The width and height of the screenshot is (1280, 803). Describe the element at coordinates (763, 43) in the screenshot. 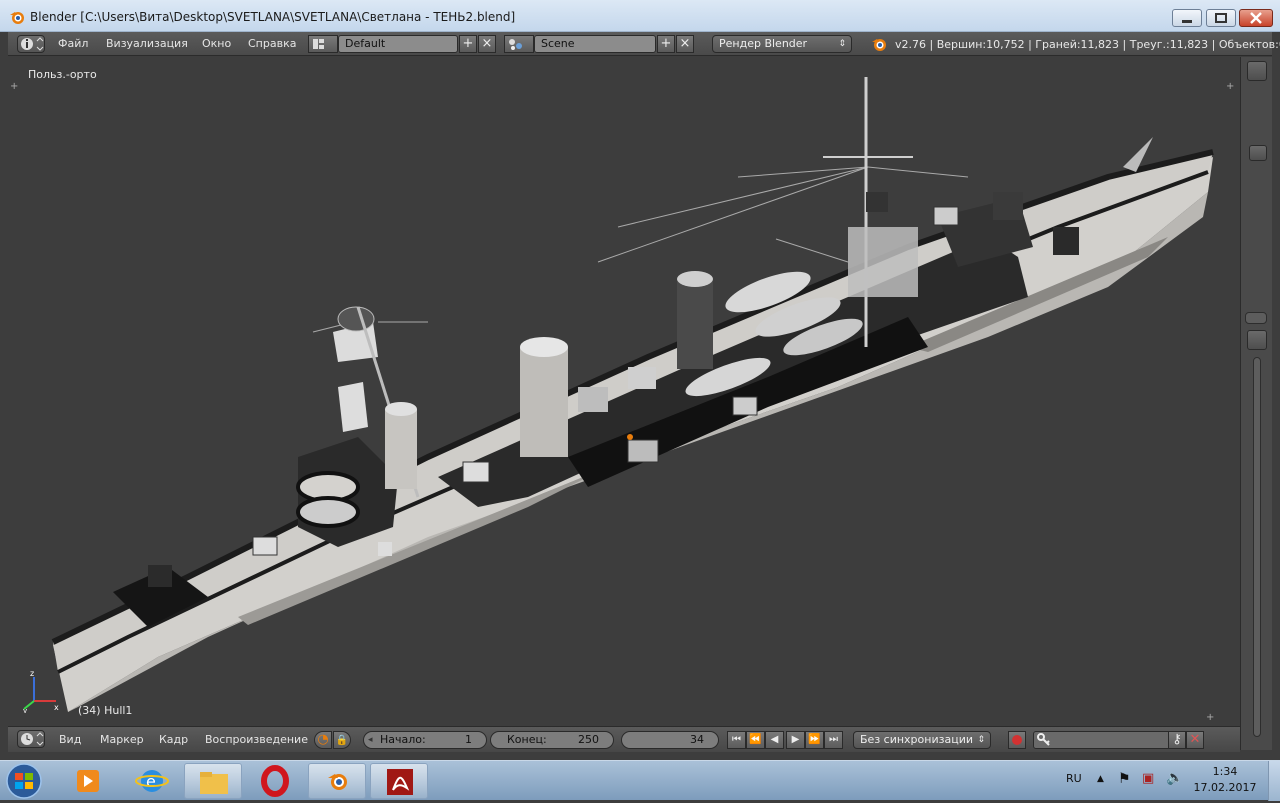

I see `render-engine-label: Рендер Blender` at that location.